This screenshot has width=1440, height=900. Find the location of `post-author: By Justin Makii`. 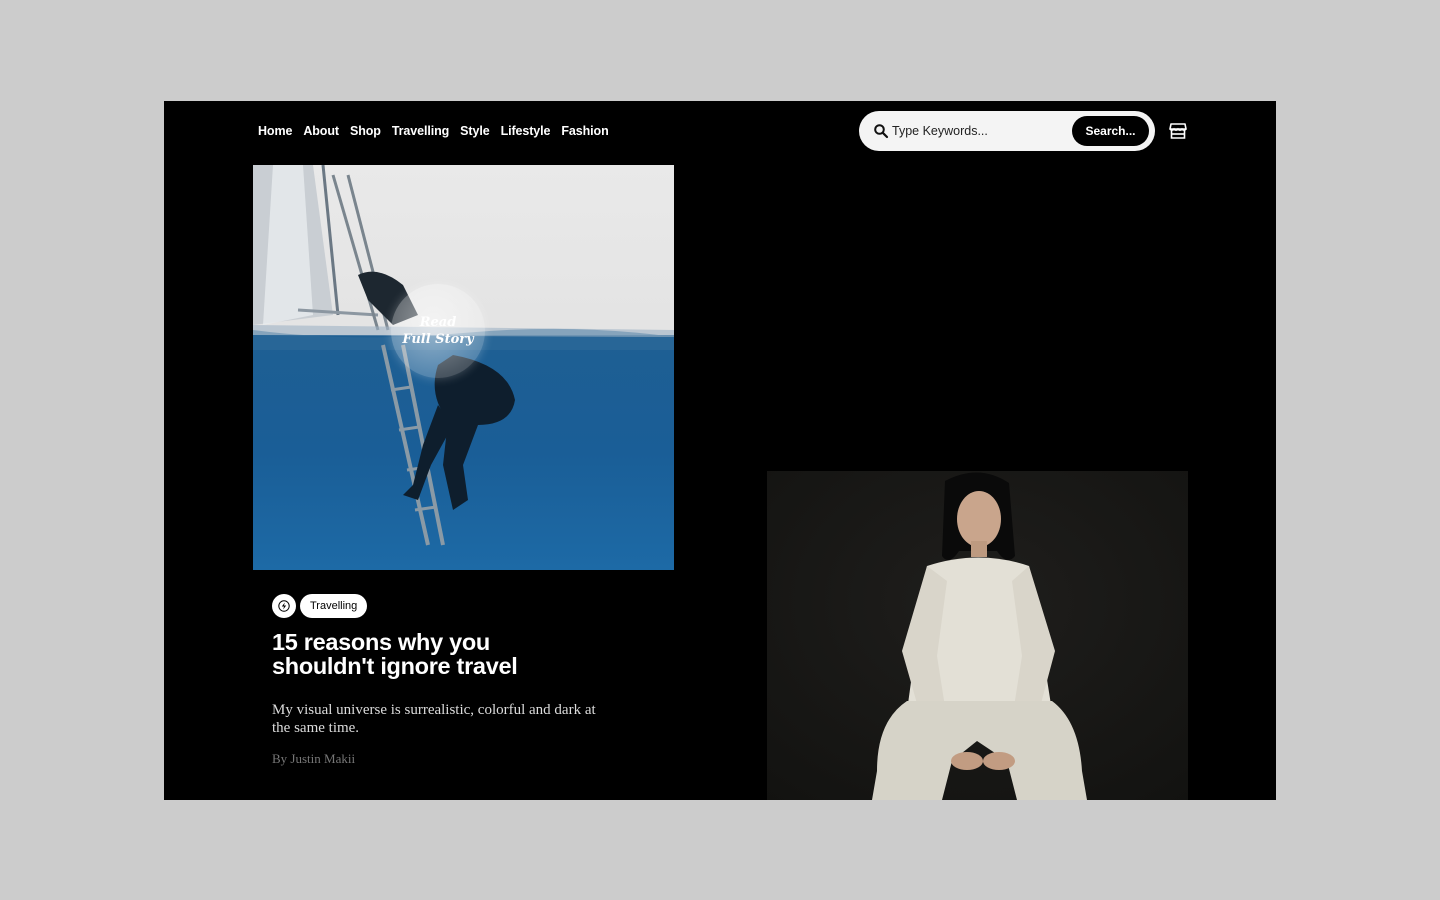

post-author: By Justin Makii is located at coordinates (314, 758).